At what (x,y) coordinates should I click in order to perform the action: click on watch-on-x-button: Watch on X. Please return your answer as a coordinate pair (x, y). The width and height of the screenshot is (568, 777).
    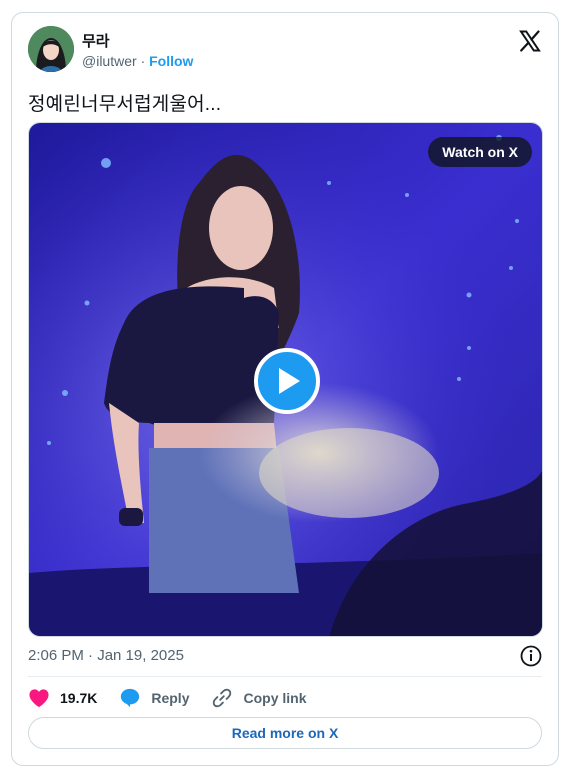
    Looking at the image, I should click on (480, 152).